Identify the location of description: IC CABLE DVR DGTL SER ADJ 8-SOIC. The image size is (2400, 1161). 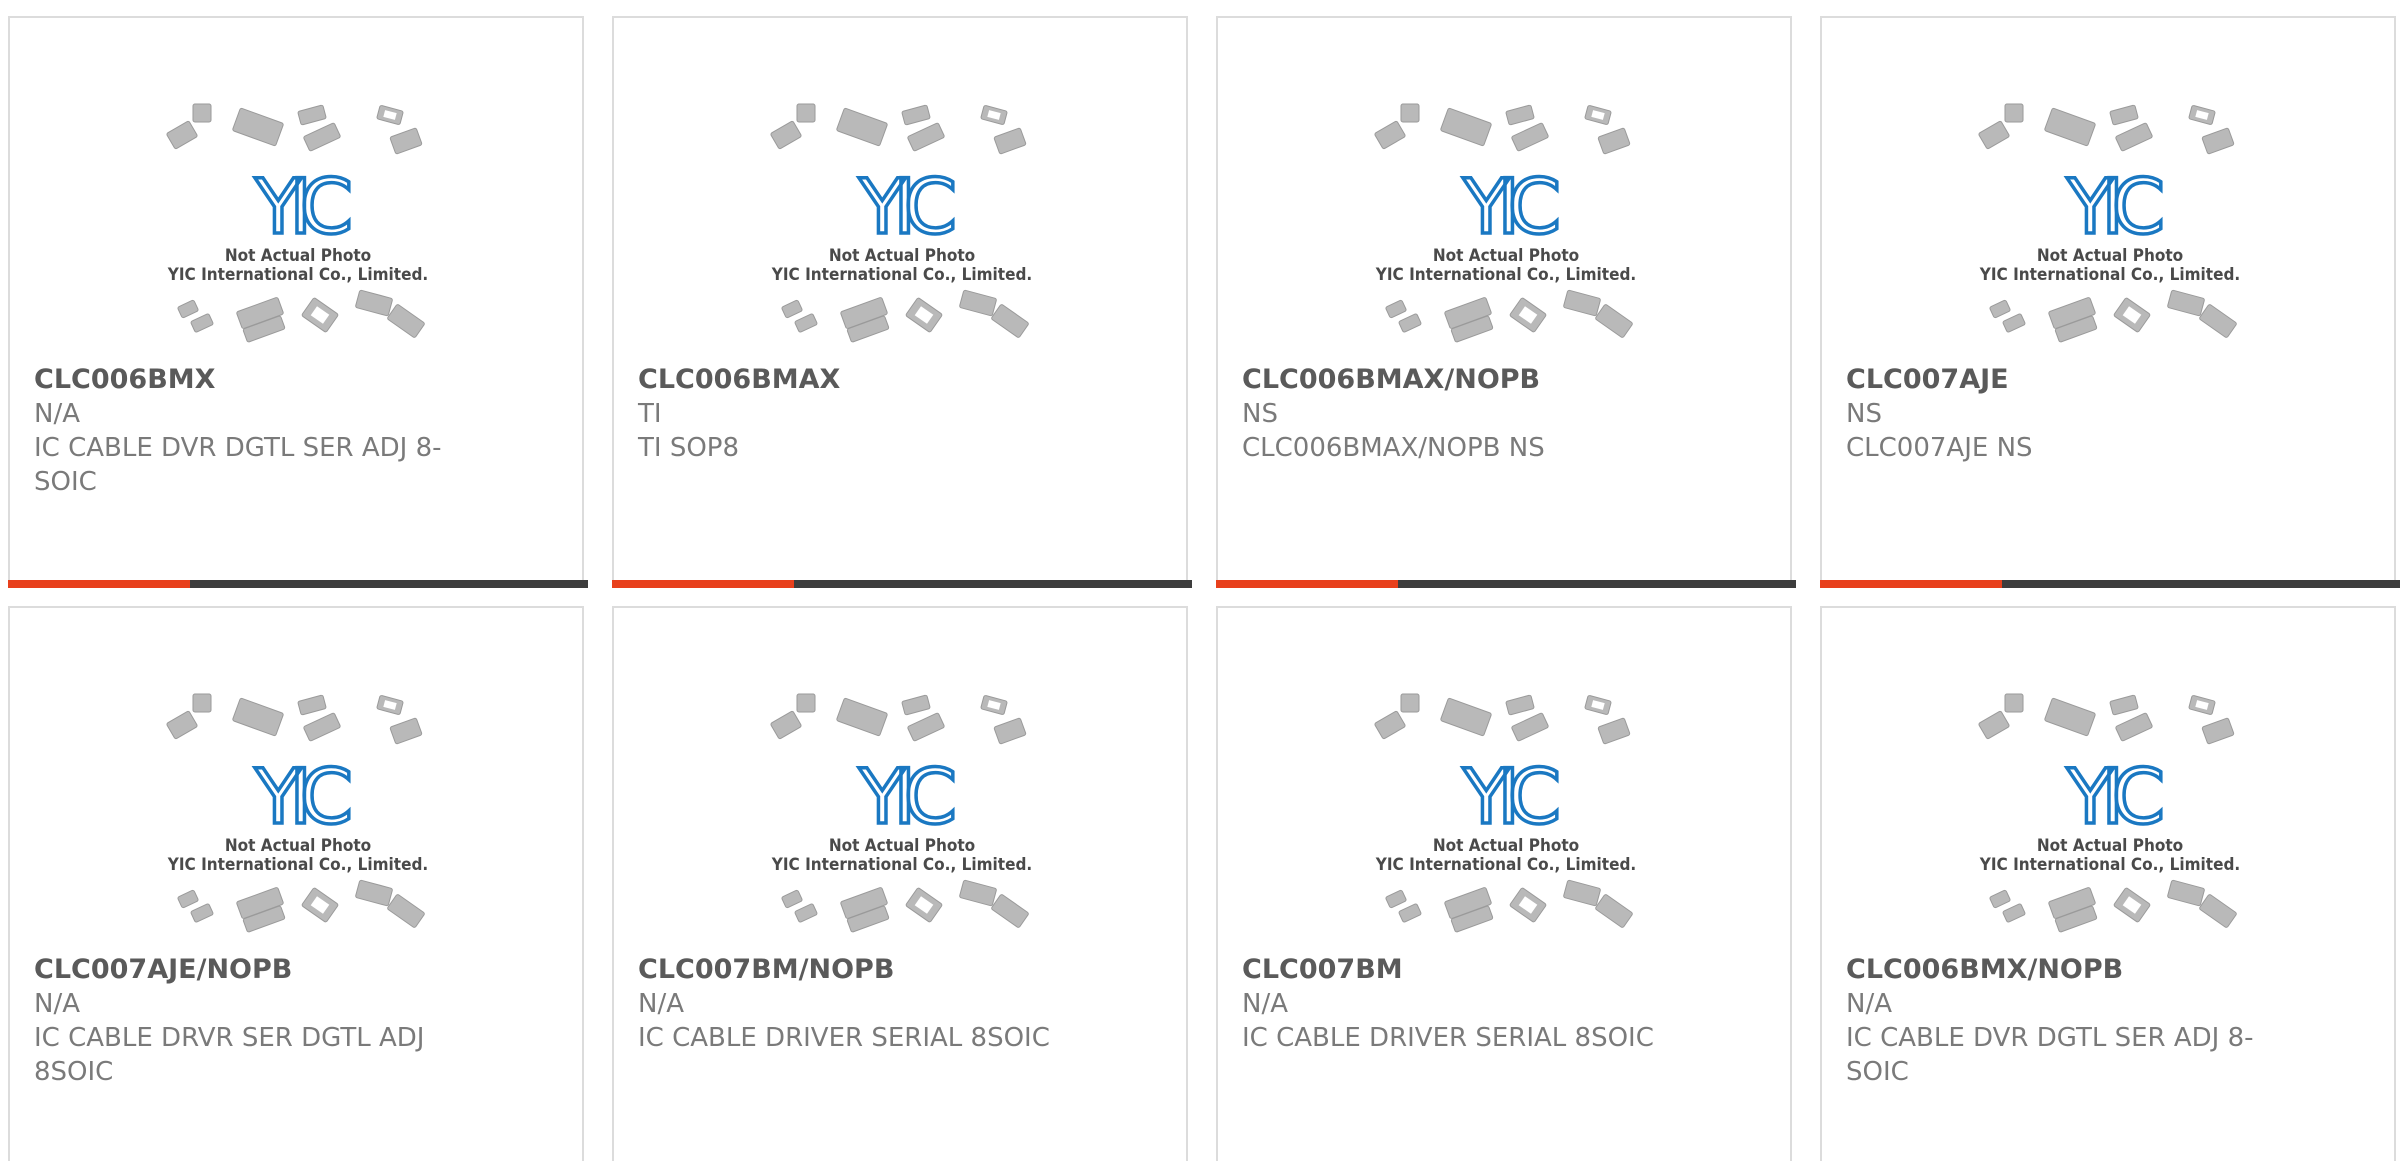
(238, 465).